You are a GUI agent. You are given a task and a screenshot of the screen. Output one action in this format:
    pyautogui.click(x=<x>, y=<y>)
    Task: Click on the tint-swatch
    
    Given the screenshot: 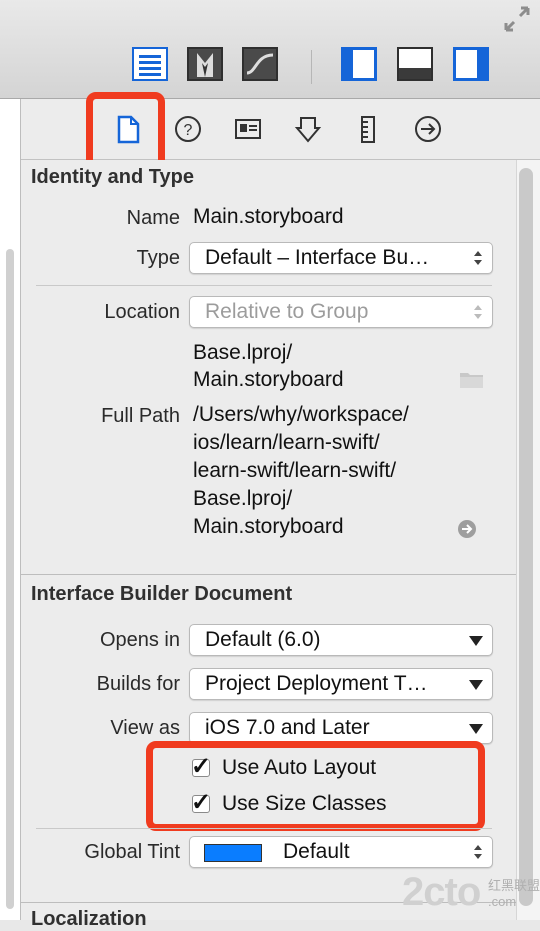 What is the action you would take?
    pyautogui.click(x=233, y=853)
    